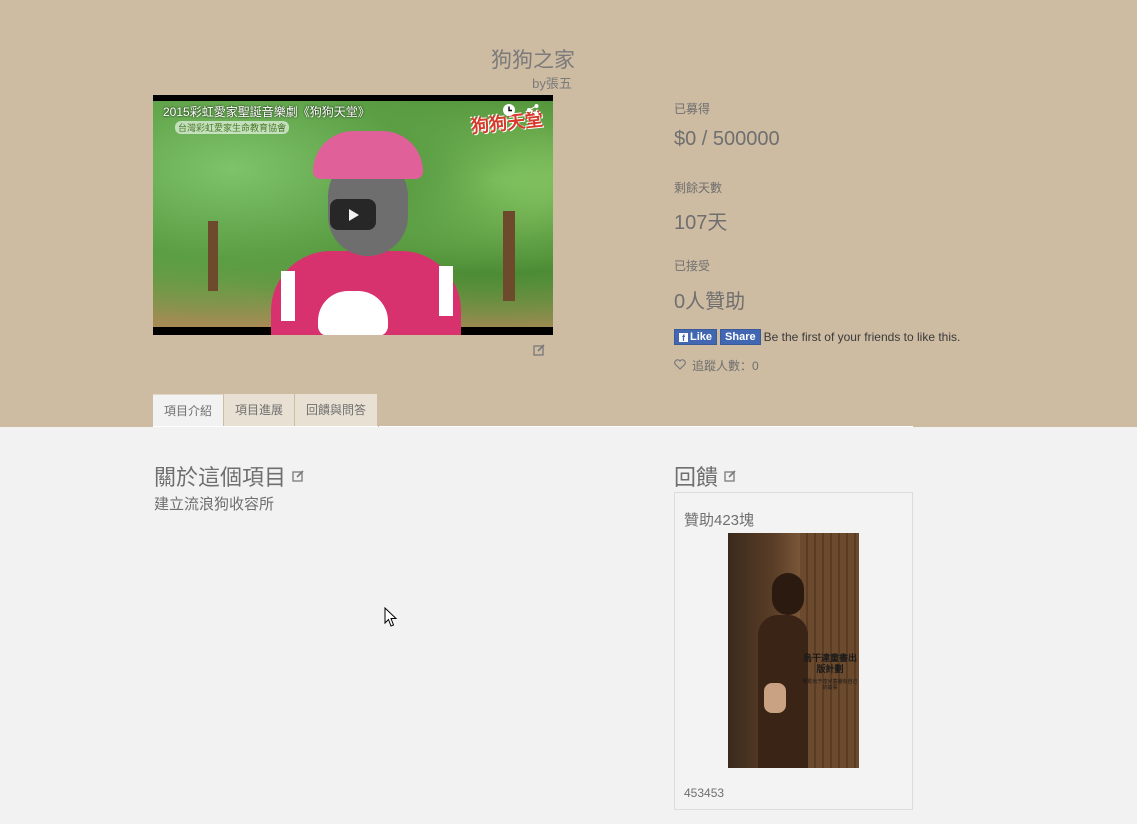 This screenshot has width=1137, height=824. What do you see at coordinates (696, 477) in the screenshot?
I see `reward-title: 回饋` at bounding box center [696, 477].